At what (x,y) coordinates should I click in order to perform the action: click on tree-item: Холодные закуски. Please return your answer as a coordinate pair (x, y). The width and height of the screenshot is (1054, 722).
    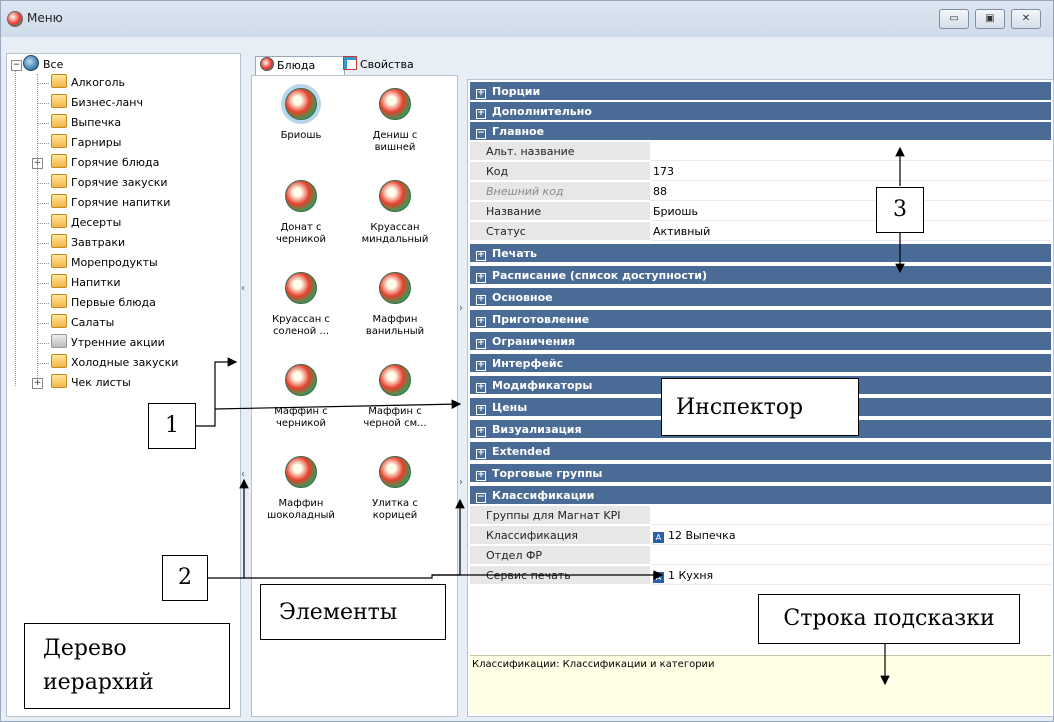
    Looking at the image, I should click on (114, 363).